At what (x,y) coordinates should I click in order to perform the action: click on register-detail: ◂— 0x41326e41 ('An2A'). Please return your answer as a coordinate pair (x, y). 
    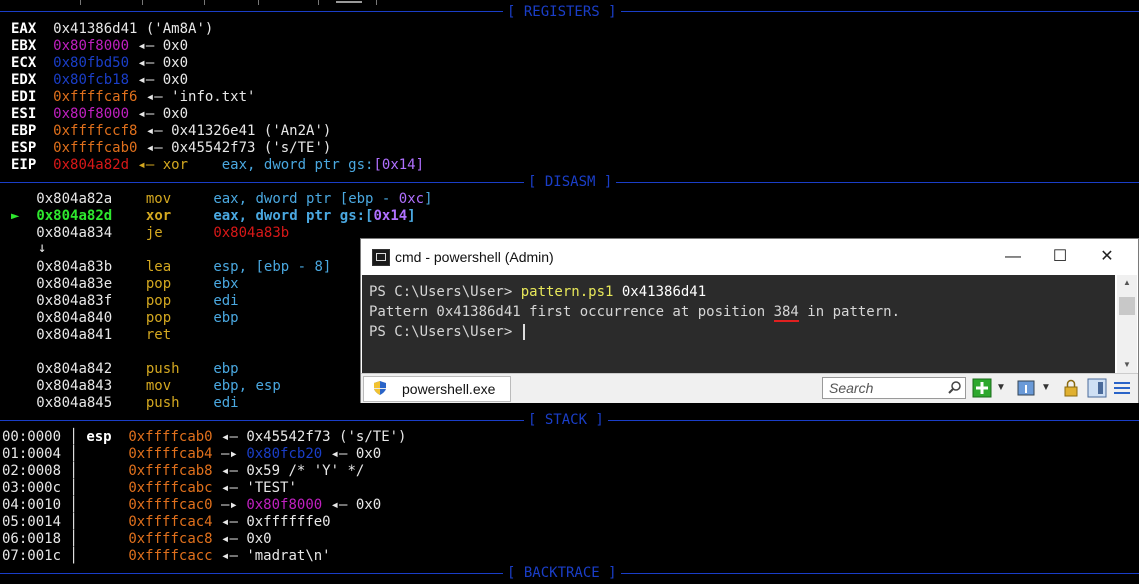
    Looking at the image, I should click on (234, 131).